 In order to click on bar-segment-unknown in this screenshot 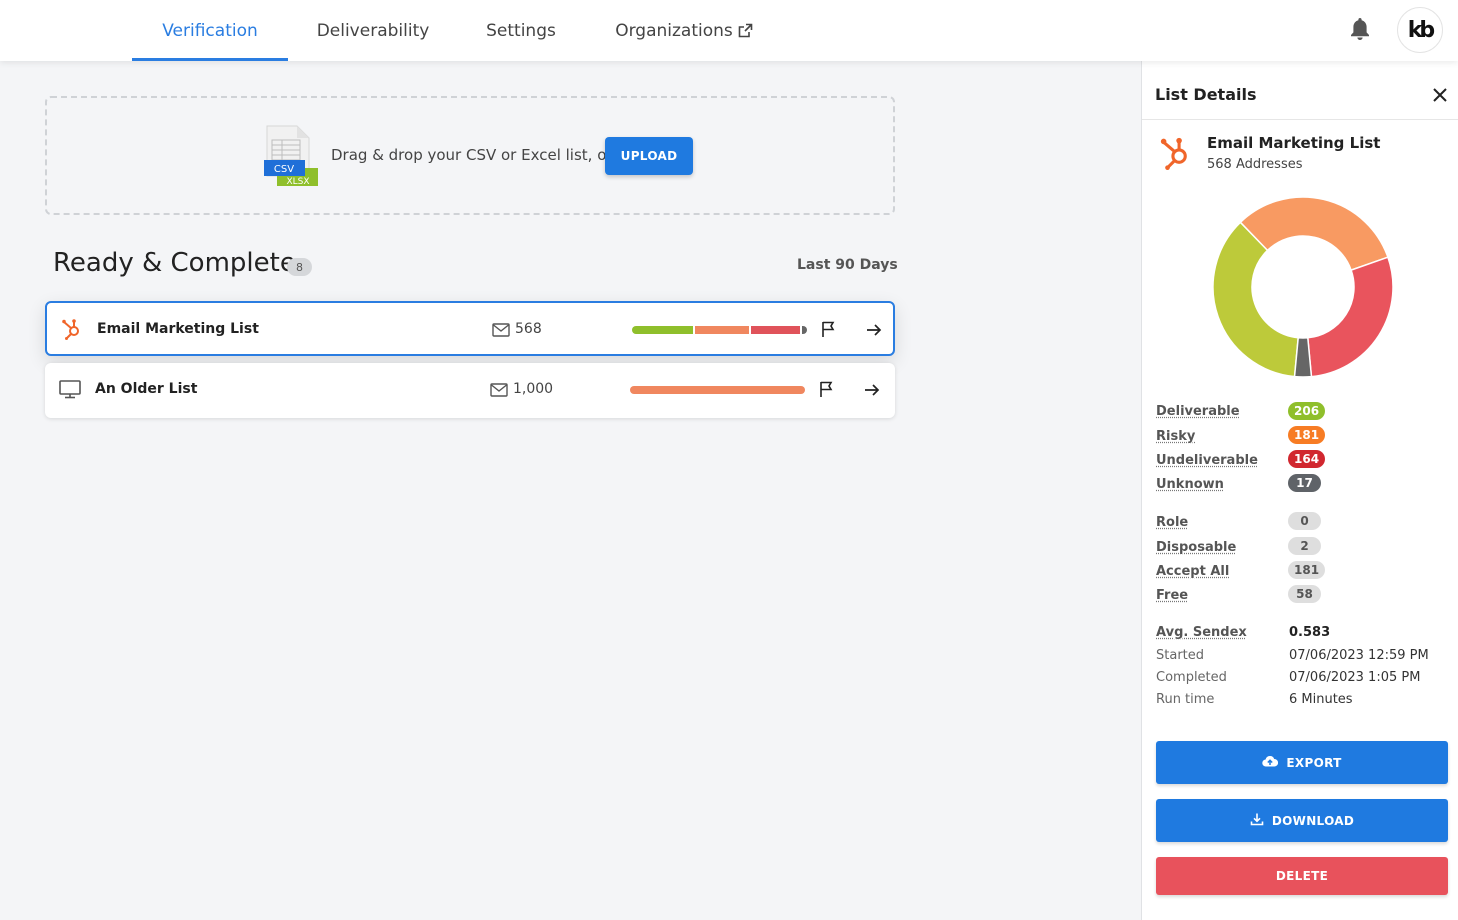, I will do `click(804, 330)`.